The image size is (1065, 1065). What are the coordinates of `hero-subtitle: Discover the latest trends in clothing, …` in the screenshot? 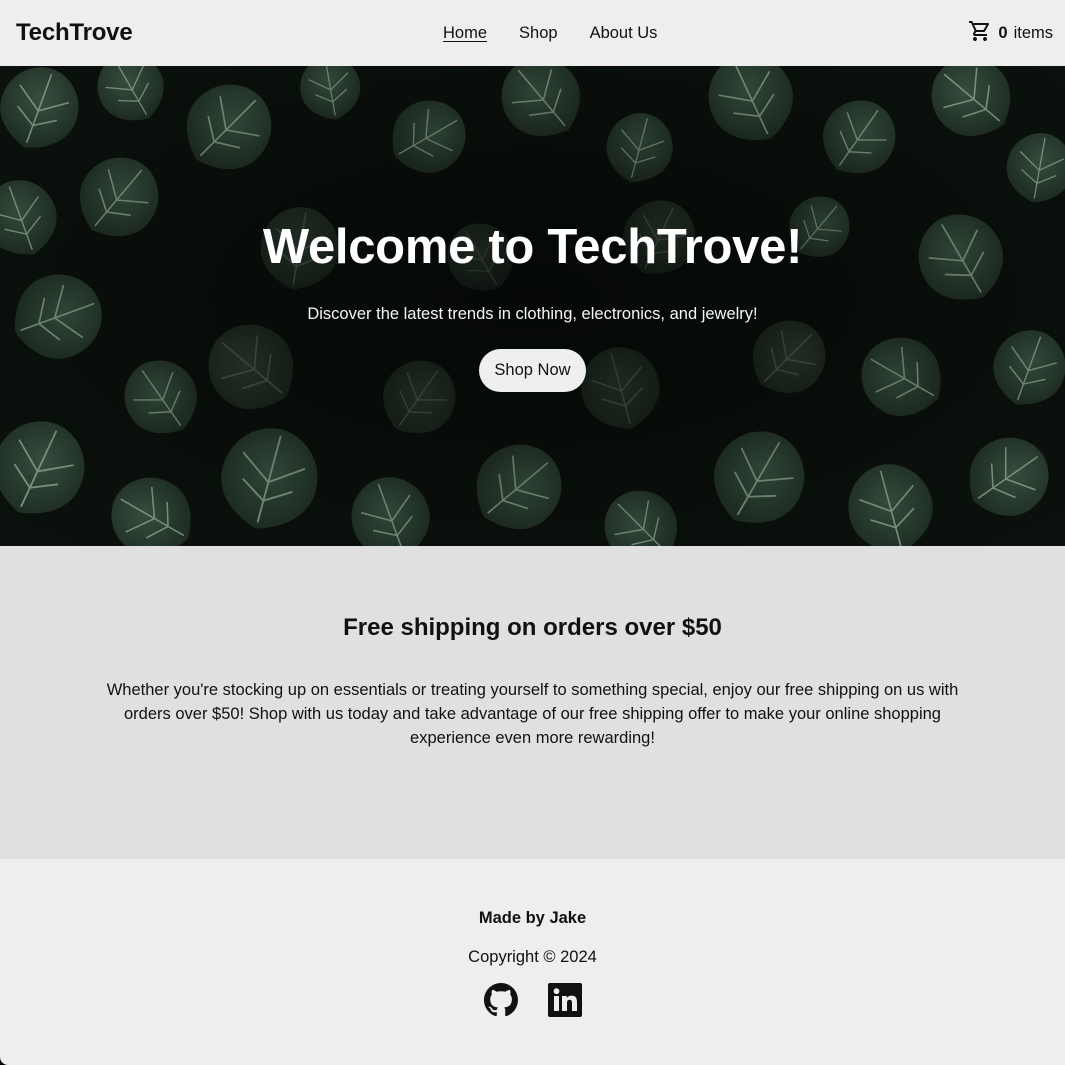 It's located at (532, 314).